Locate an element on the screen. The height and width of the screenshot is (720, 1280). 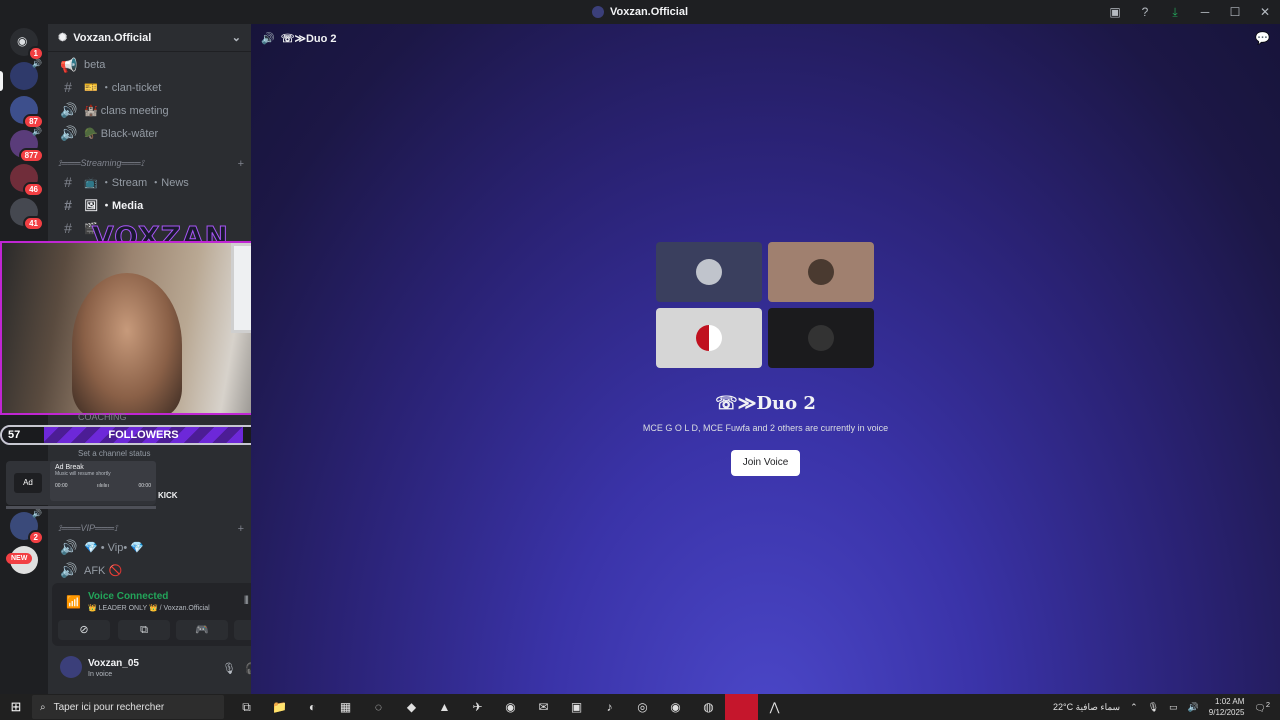
download-icon: ⤓ is located at coordinates (1175, 12).